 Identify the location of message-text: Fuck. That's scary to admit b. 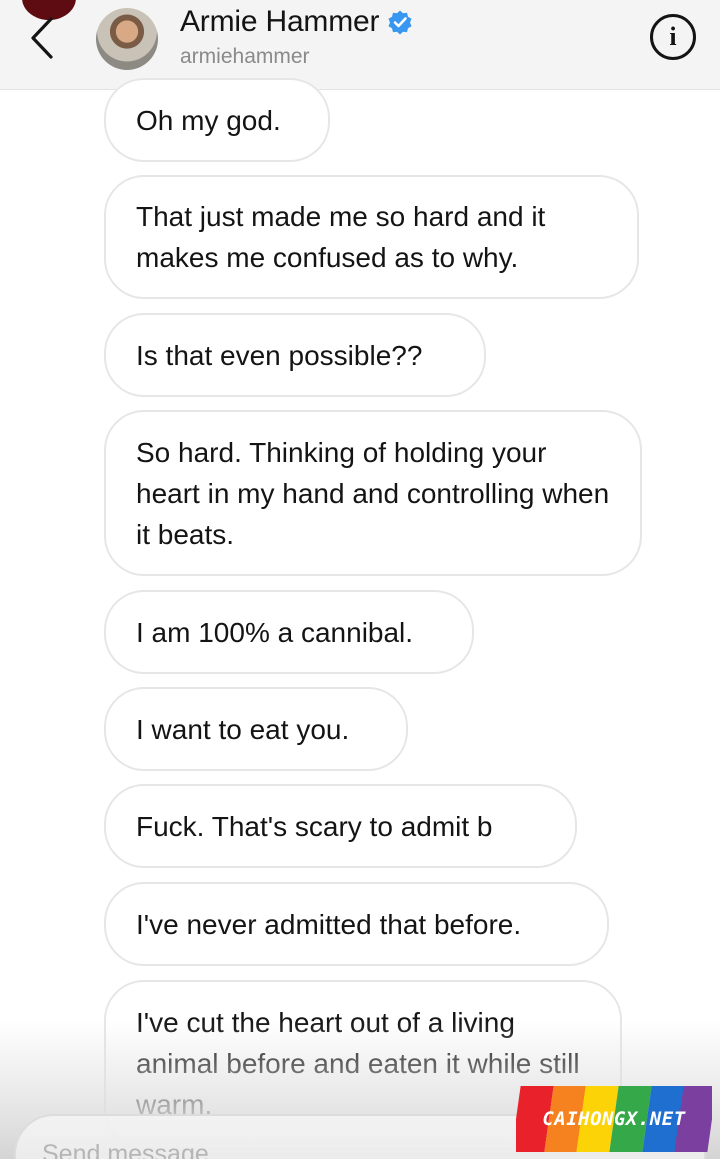
(314, 826).